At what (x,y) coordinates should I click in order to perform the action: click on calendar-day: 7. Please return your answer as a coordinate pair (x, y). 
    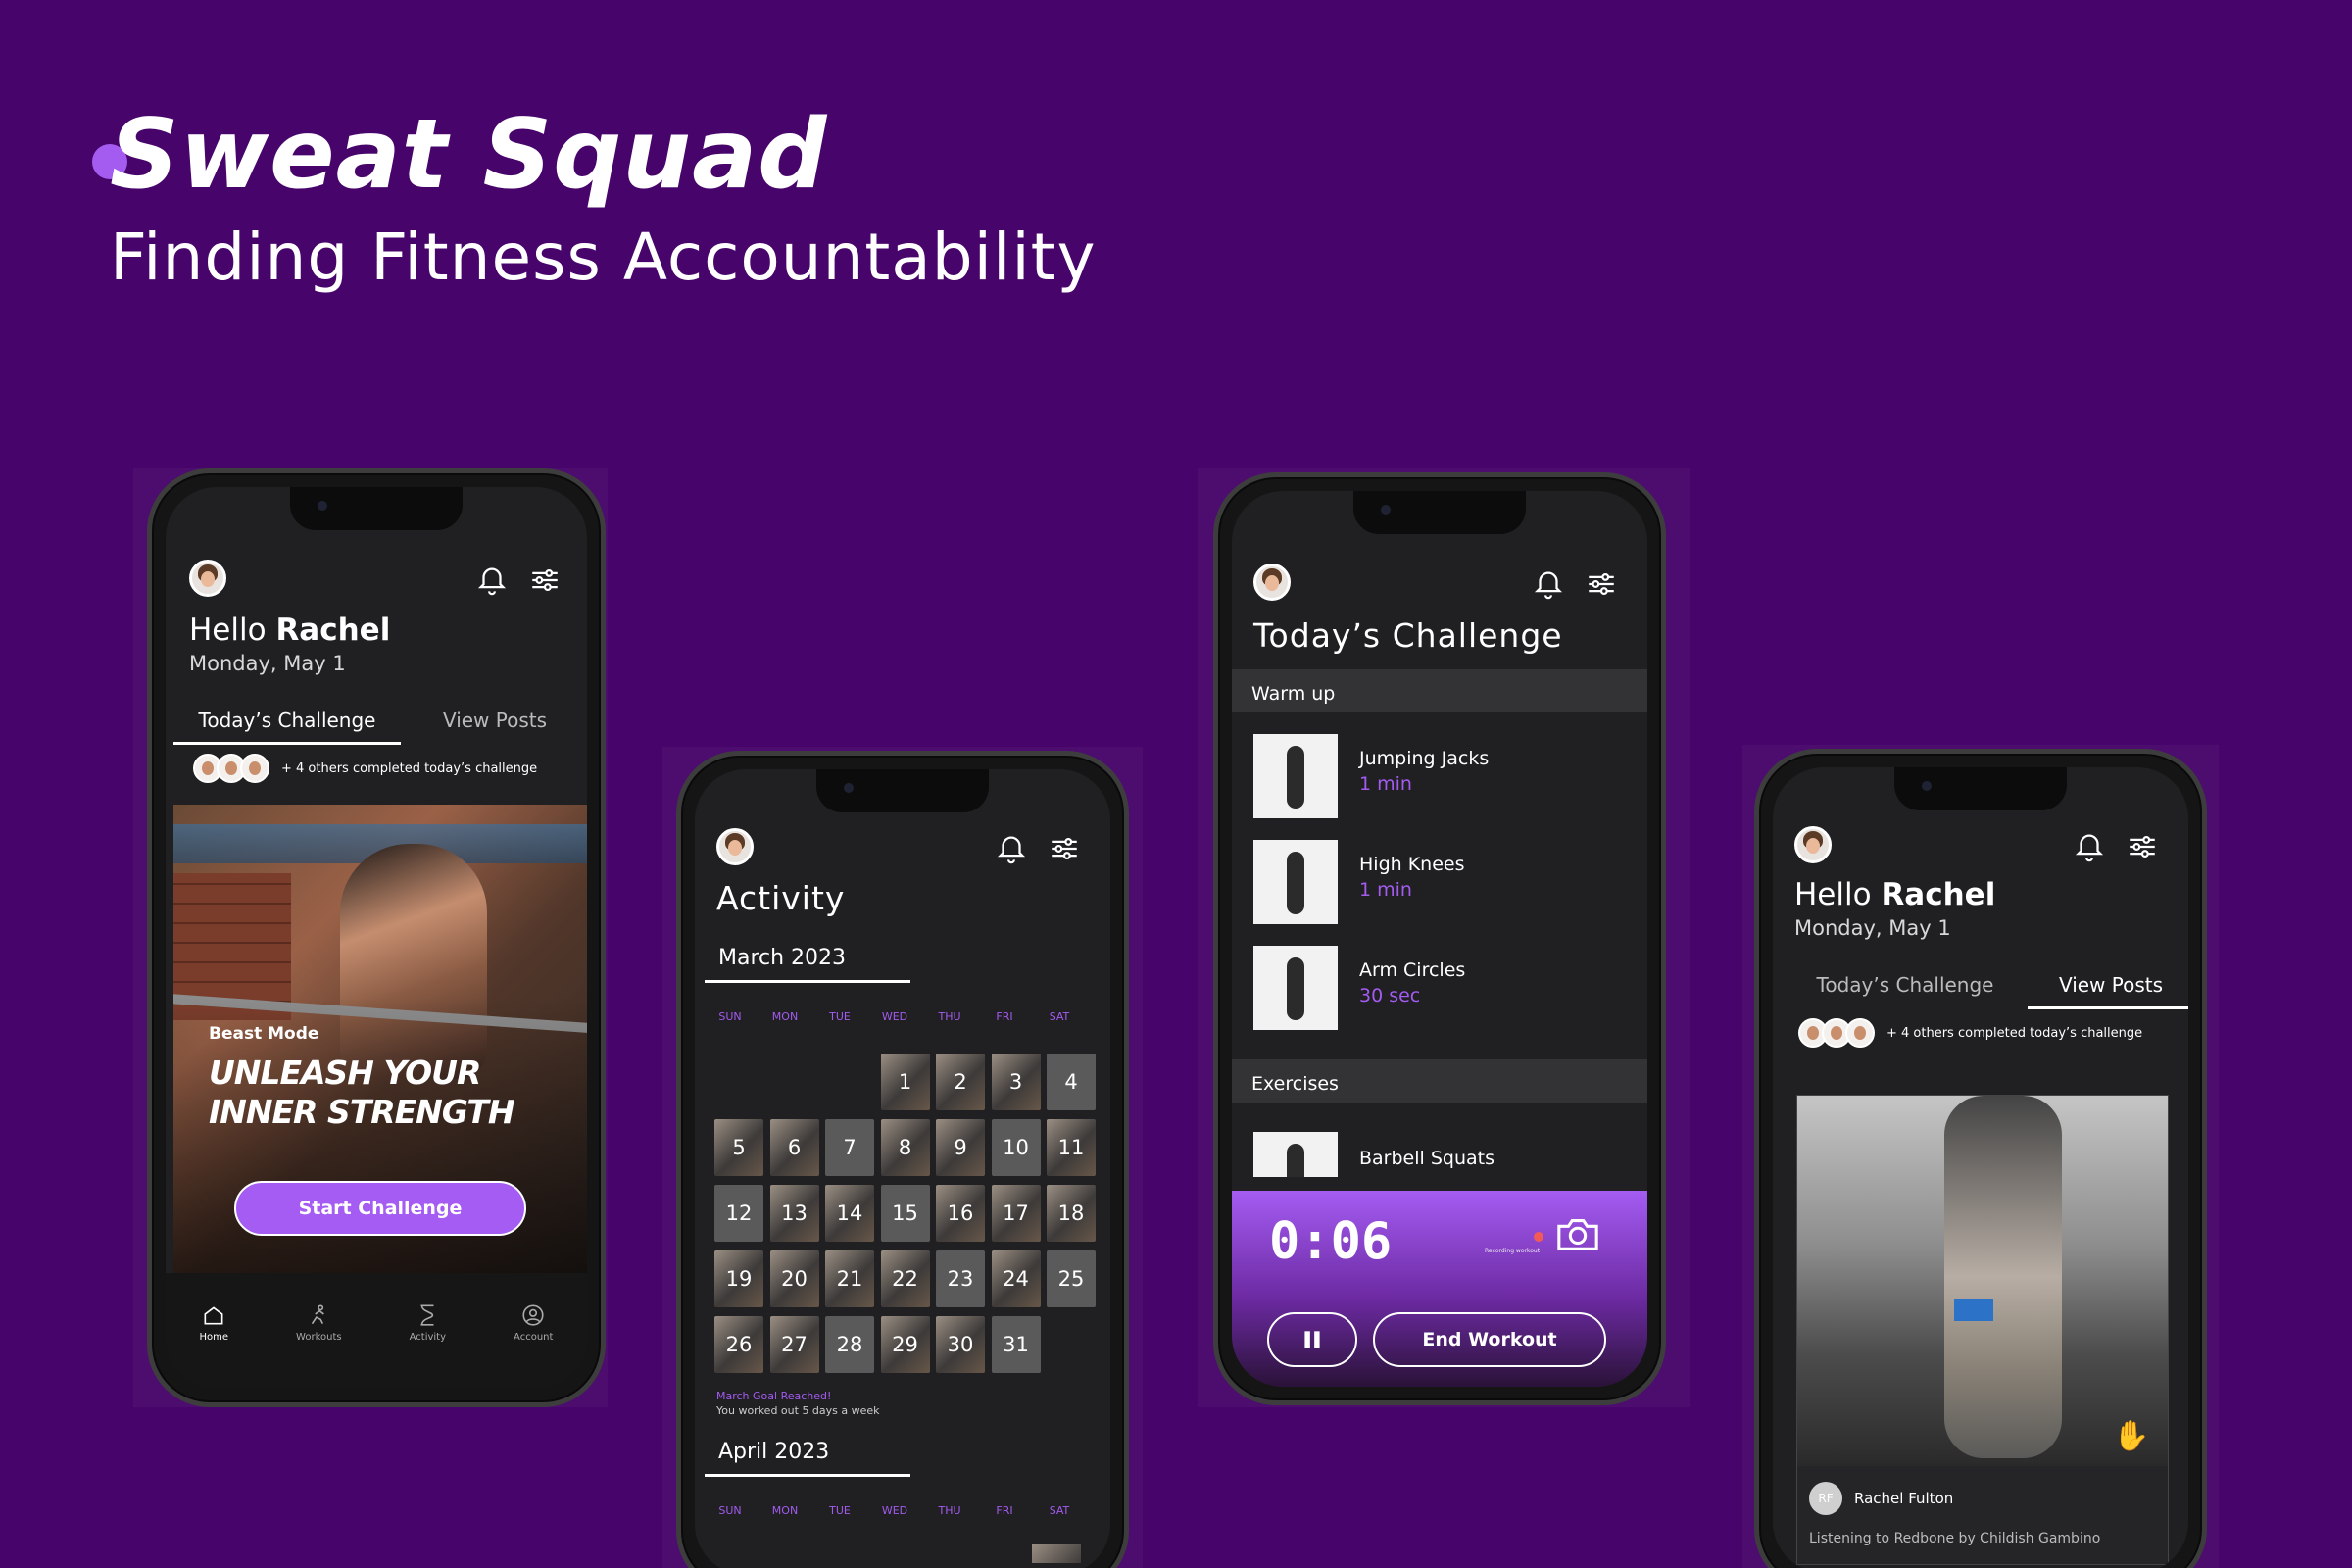
    Looking at the image, I should click on (849, 1147).